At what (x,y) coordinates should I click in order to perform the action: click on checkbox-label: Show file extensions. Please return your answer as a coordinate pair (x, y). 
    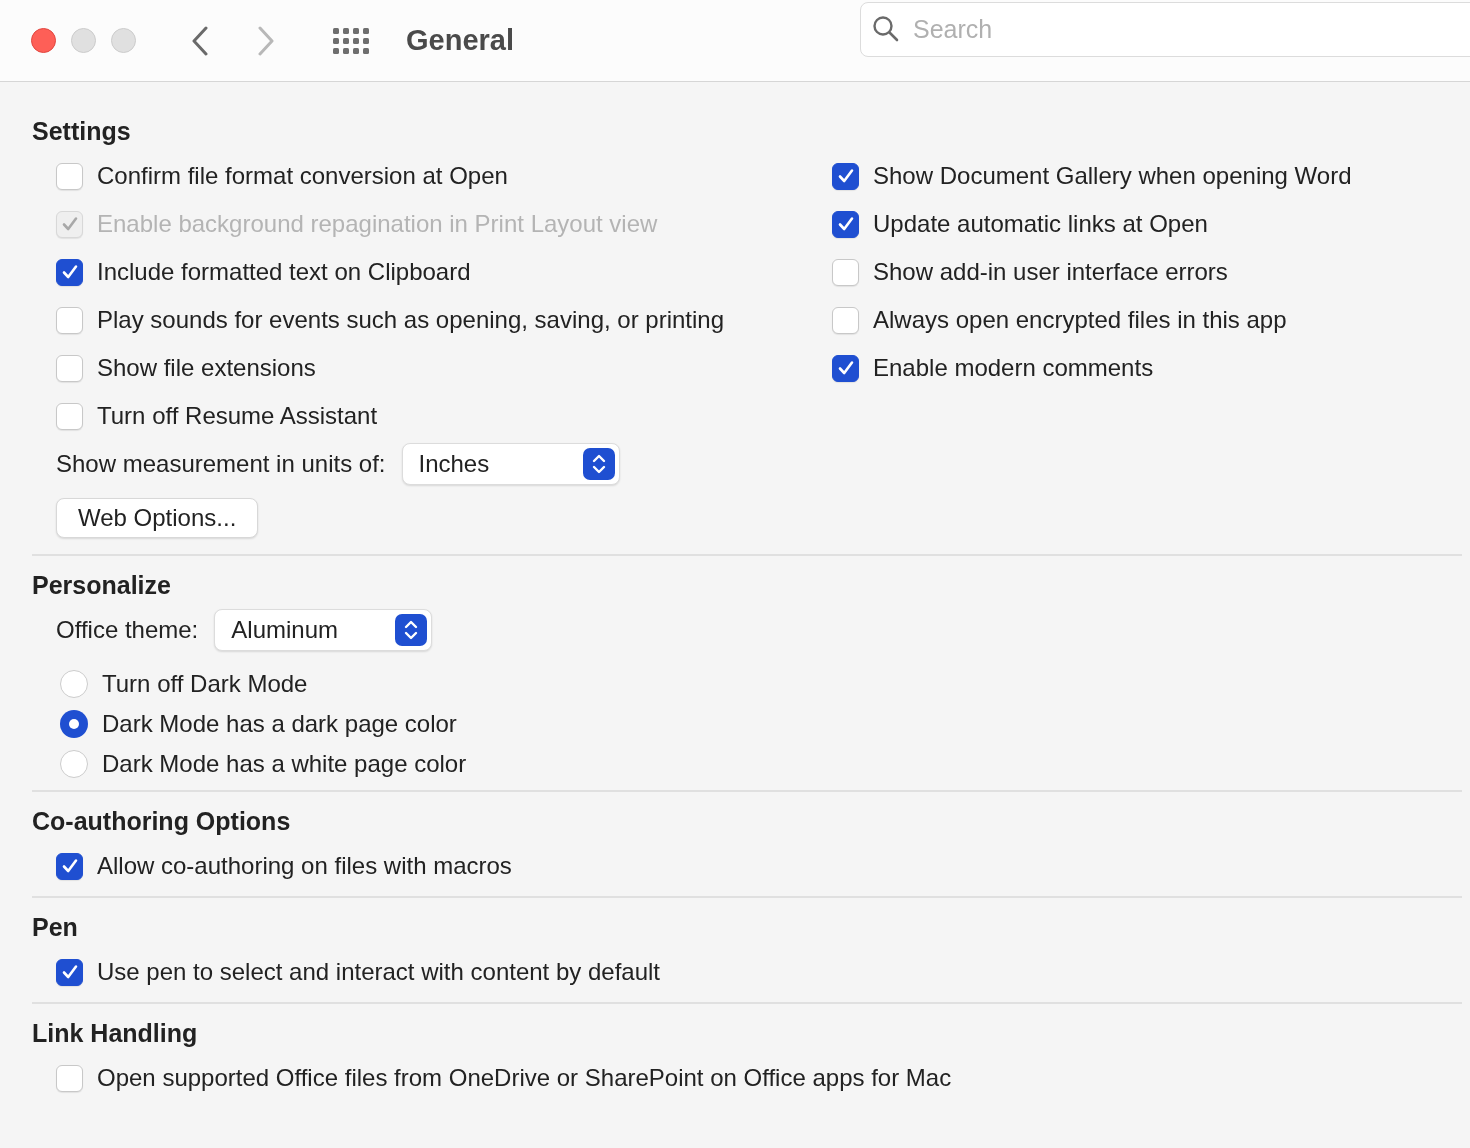
    Looking at the image, I should click on (206, 368).